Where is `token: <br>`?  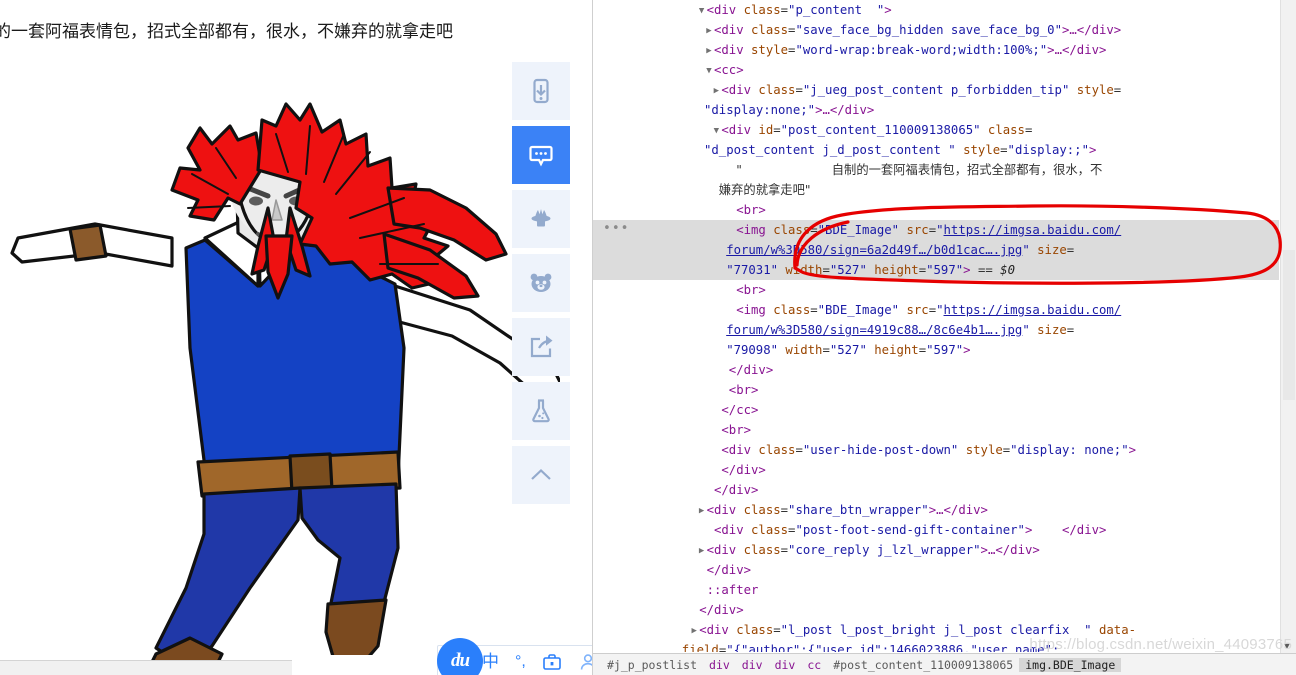
token: <br> is located at coordinates (751, 290).